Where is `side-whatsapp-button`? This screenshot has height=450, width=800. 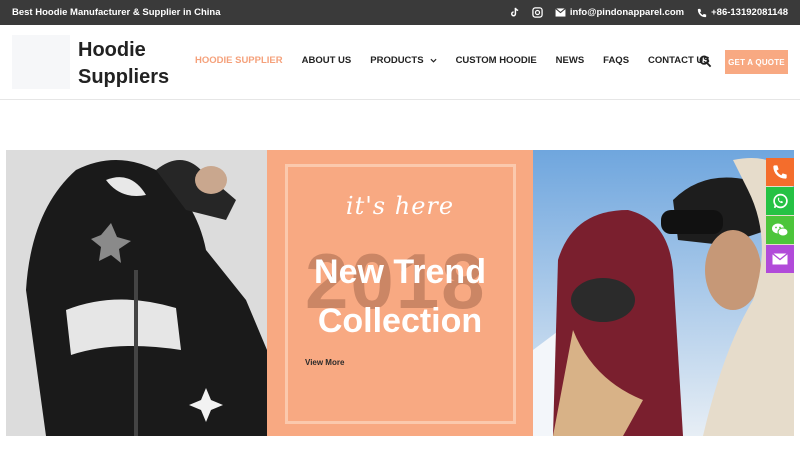
side-whatsapp-button is located at coordinates (780, 201).